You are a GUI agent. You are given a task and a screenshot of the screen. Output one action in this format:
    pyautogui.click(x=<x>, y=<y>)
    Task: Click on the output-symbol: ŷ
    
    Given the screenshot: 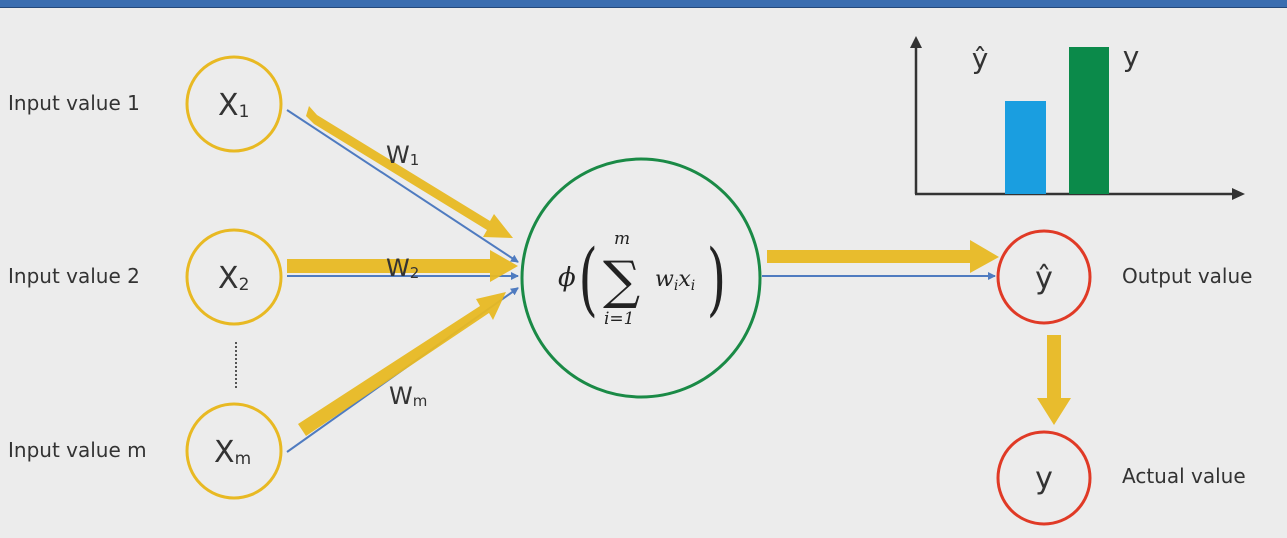 What is the action you would take?
    pyautogui.click(x=1044, y=278)
    